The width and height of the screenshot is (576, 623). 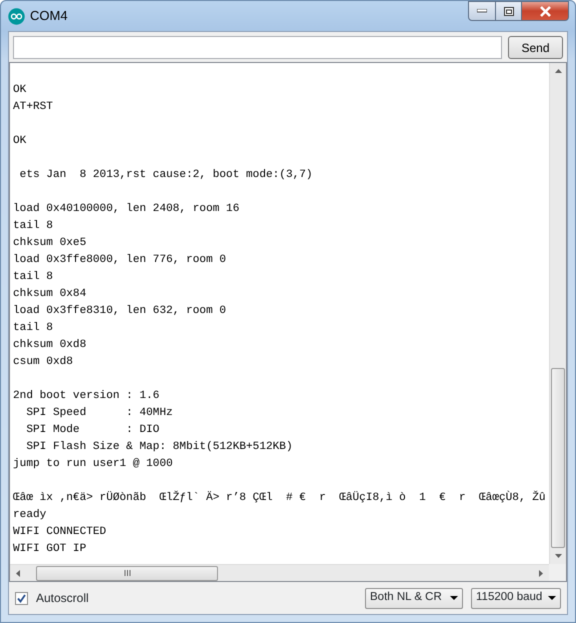 I want to click on app-logo-icon, so click(x=16, y=16).